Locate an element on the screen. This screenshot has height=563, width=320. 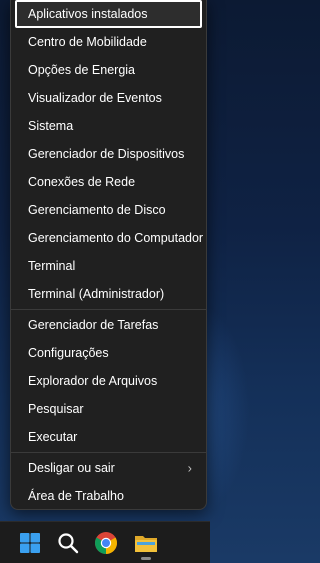
menu-item-event-viewer: Visualizador de Eventos is located at coordinates (108, 98).